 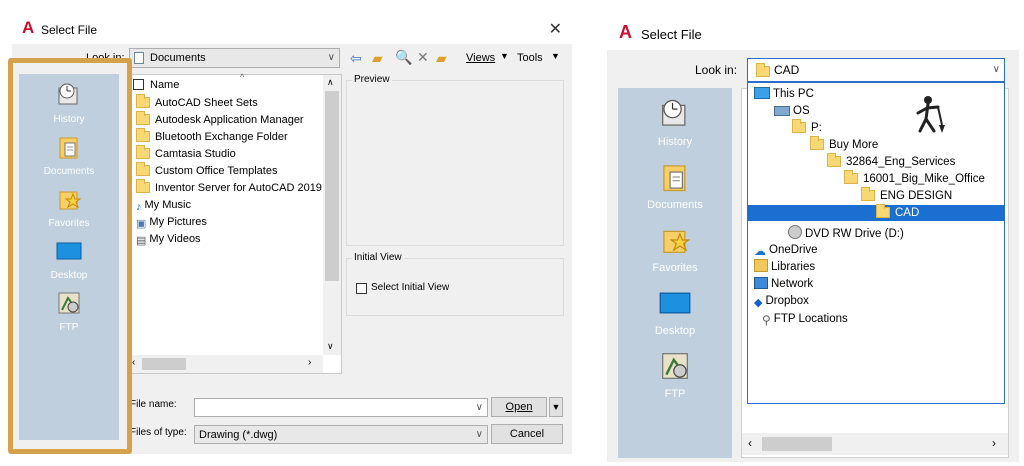 What do you see at coordinates (138, 84) in the screenshot?
I see `select-all-checkbox` at bounding box center [138, 84].